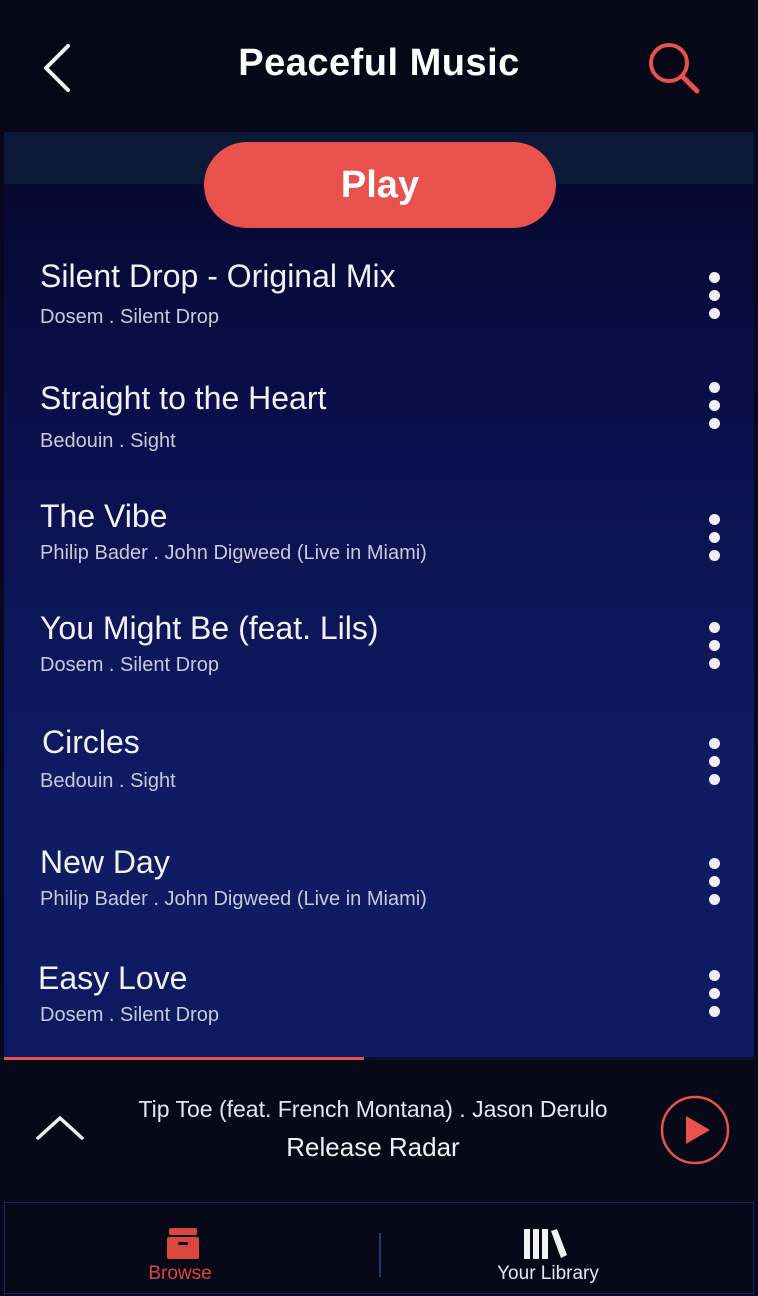 This screenshot has height=1296, width=758. I want to click on track-title: New Day, so click(105, 862).